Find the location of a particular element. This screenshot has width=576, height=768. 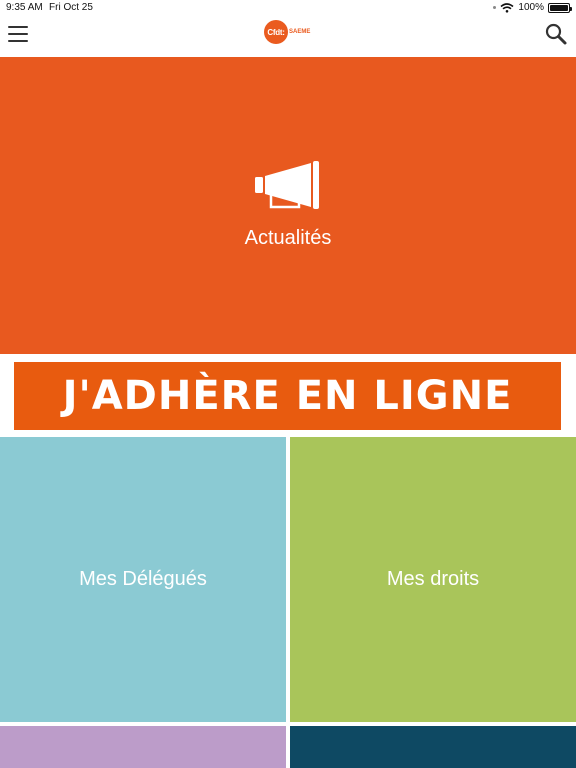

join-online-banner: J'ADHÈRE EN LIGNE is located at coordinates (287, 396).